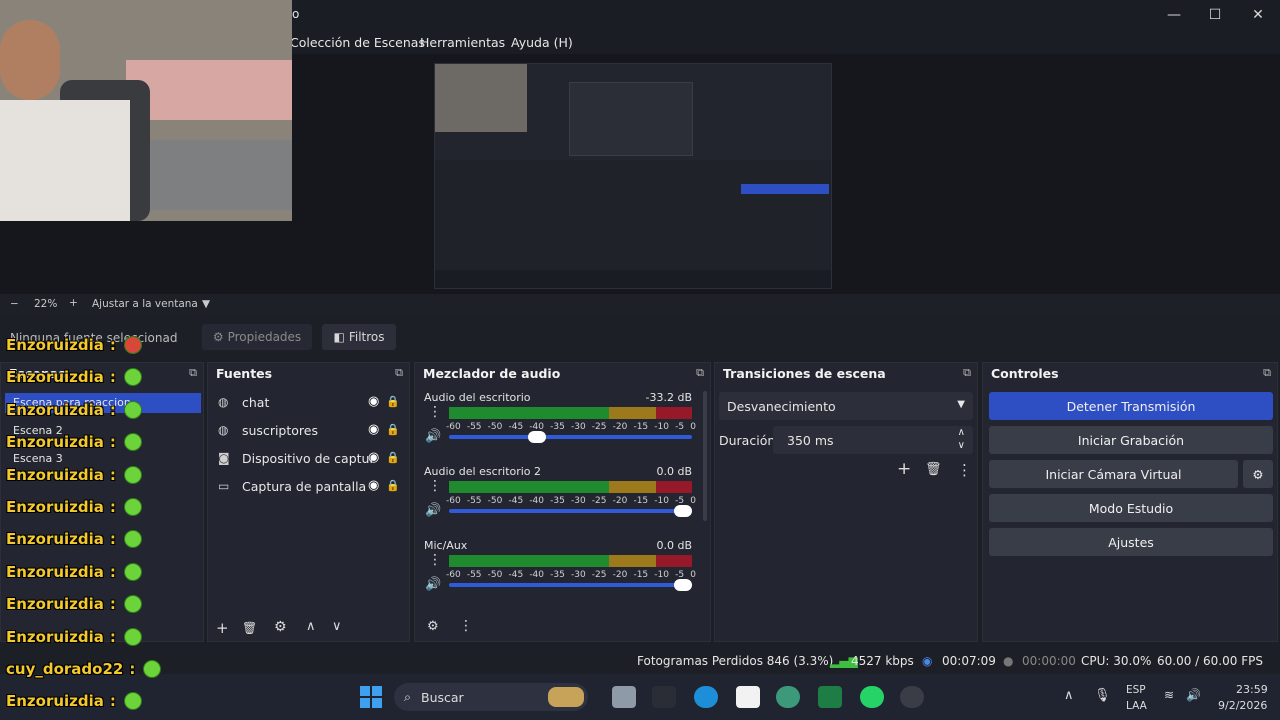 This screenshot has width=1280, height=720. What do you see at coordinates (474, 501) in the screenshot?
I see `meter-tick-label: -55` at bounding box center [474, 501].